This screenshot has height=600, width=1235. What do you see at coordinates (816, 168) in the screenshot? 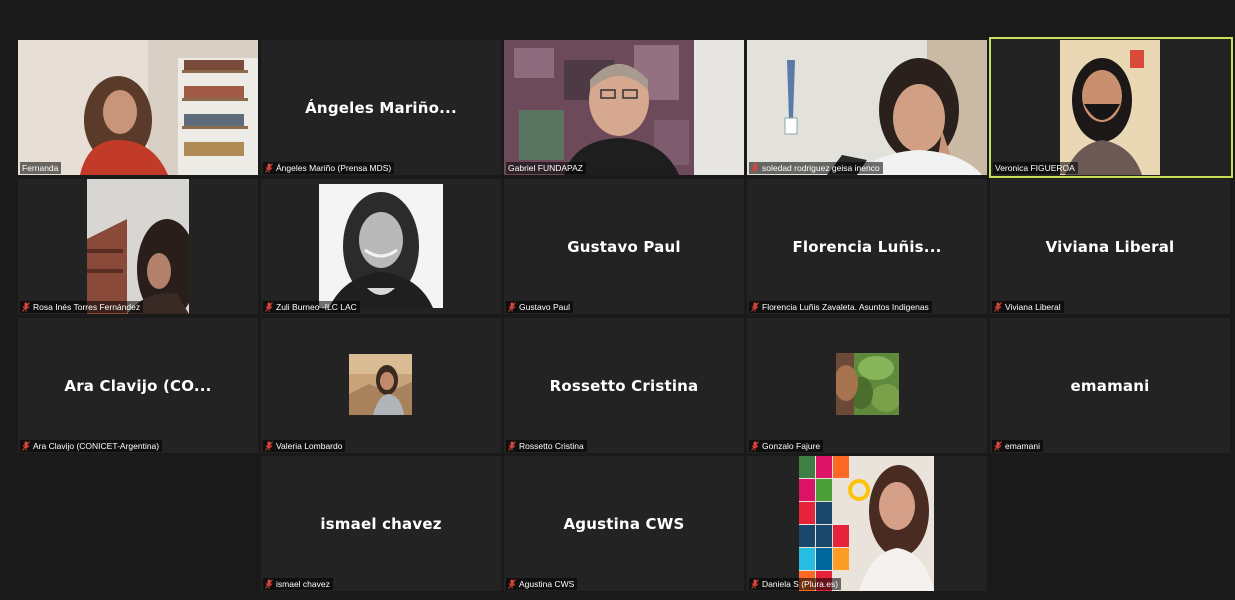
I see `participant-name-label: soledad rodriguez geisa inenco` at bounding box center [816, 168].